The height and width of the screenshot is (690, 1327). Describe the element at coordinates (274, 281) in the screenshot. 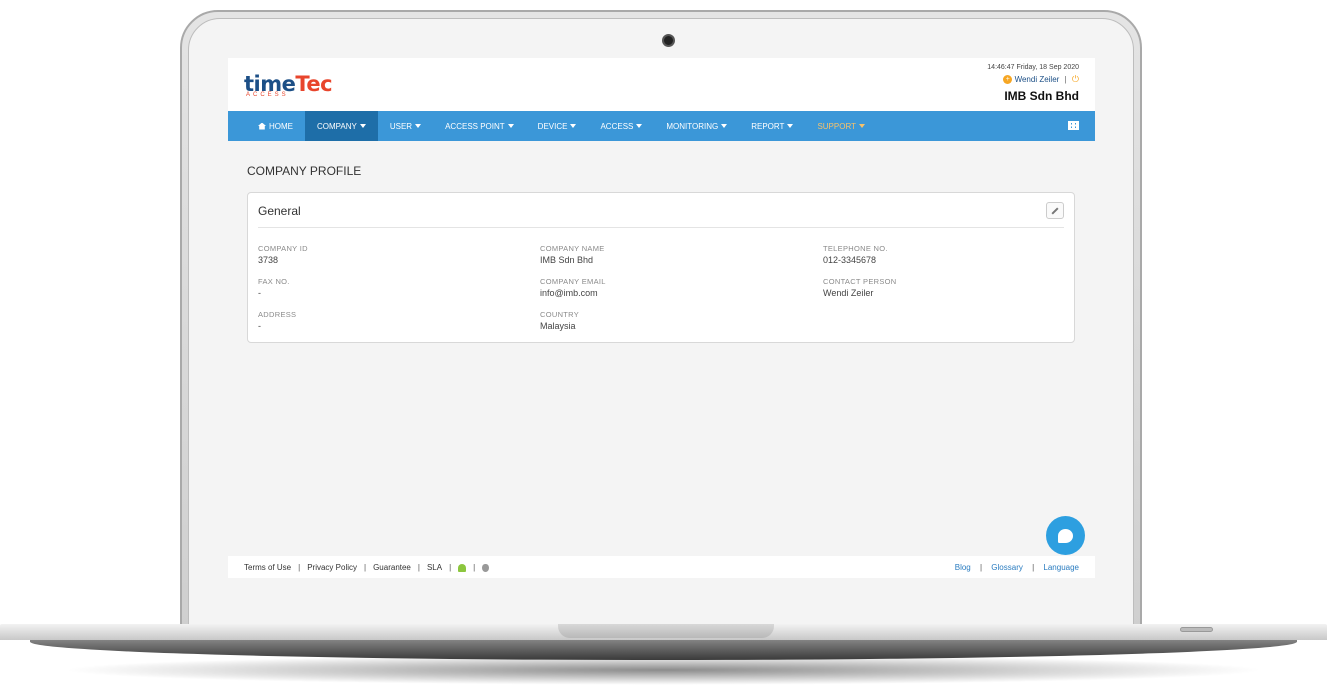

I see `field-label: FAX NO.` at that location.